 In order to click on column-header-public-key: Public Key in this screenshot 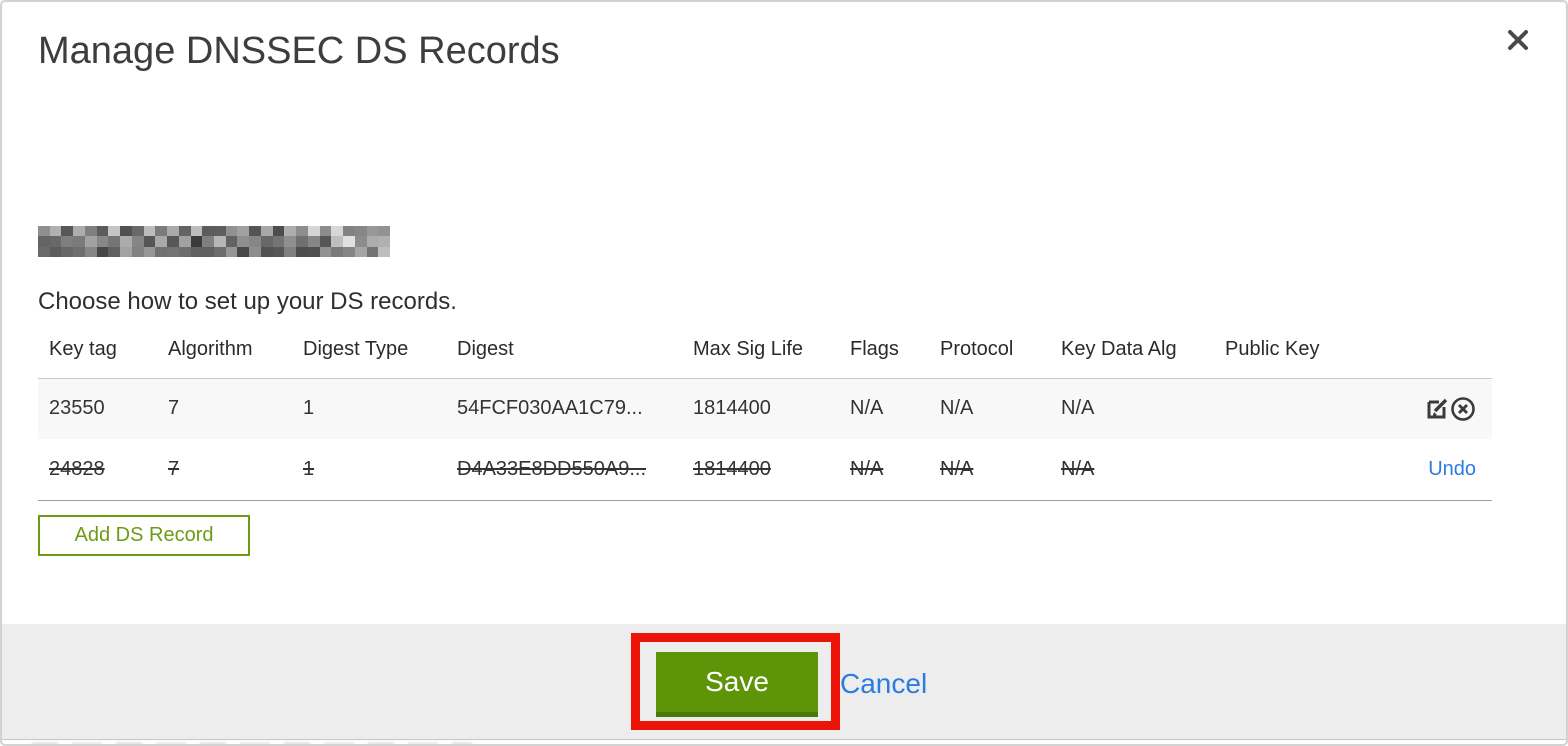, I will do `click(1272, 349)`.